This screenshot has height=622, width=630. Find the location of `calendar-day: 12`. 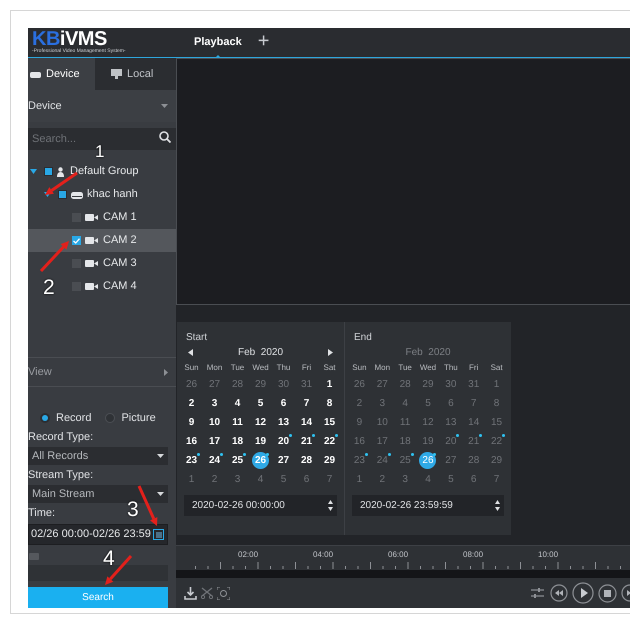

calendar-day: 12 is located at coordinates (260, 422).